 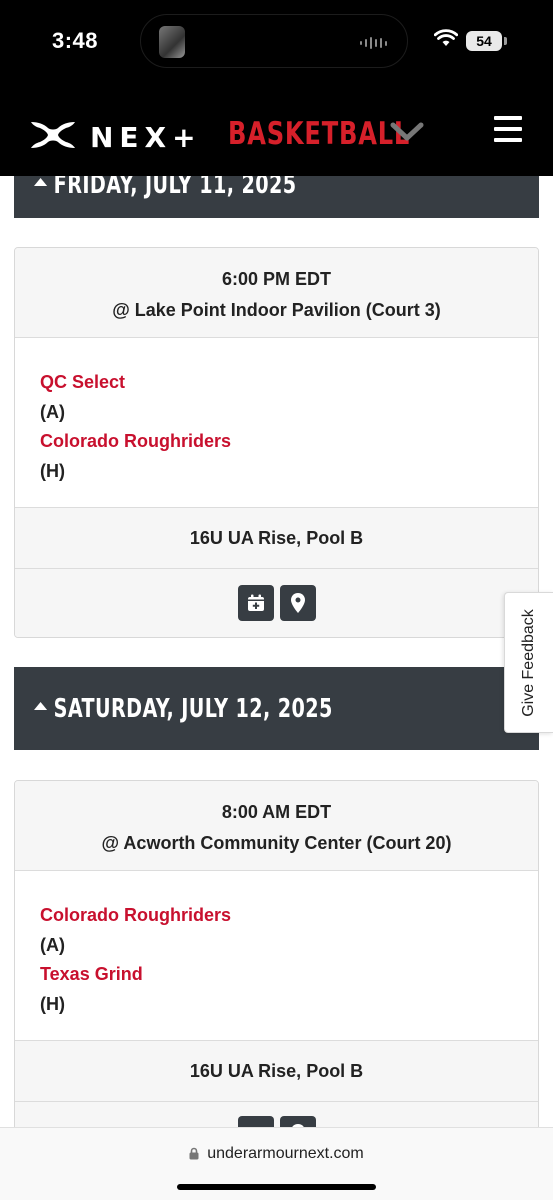 I want to click on give-feedback-tab: Give Feedback, so click(x=528, y=662).